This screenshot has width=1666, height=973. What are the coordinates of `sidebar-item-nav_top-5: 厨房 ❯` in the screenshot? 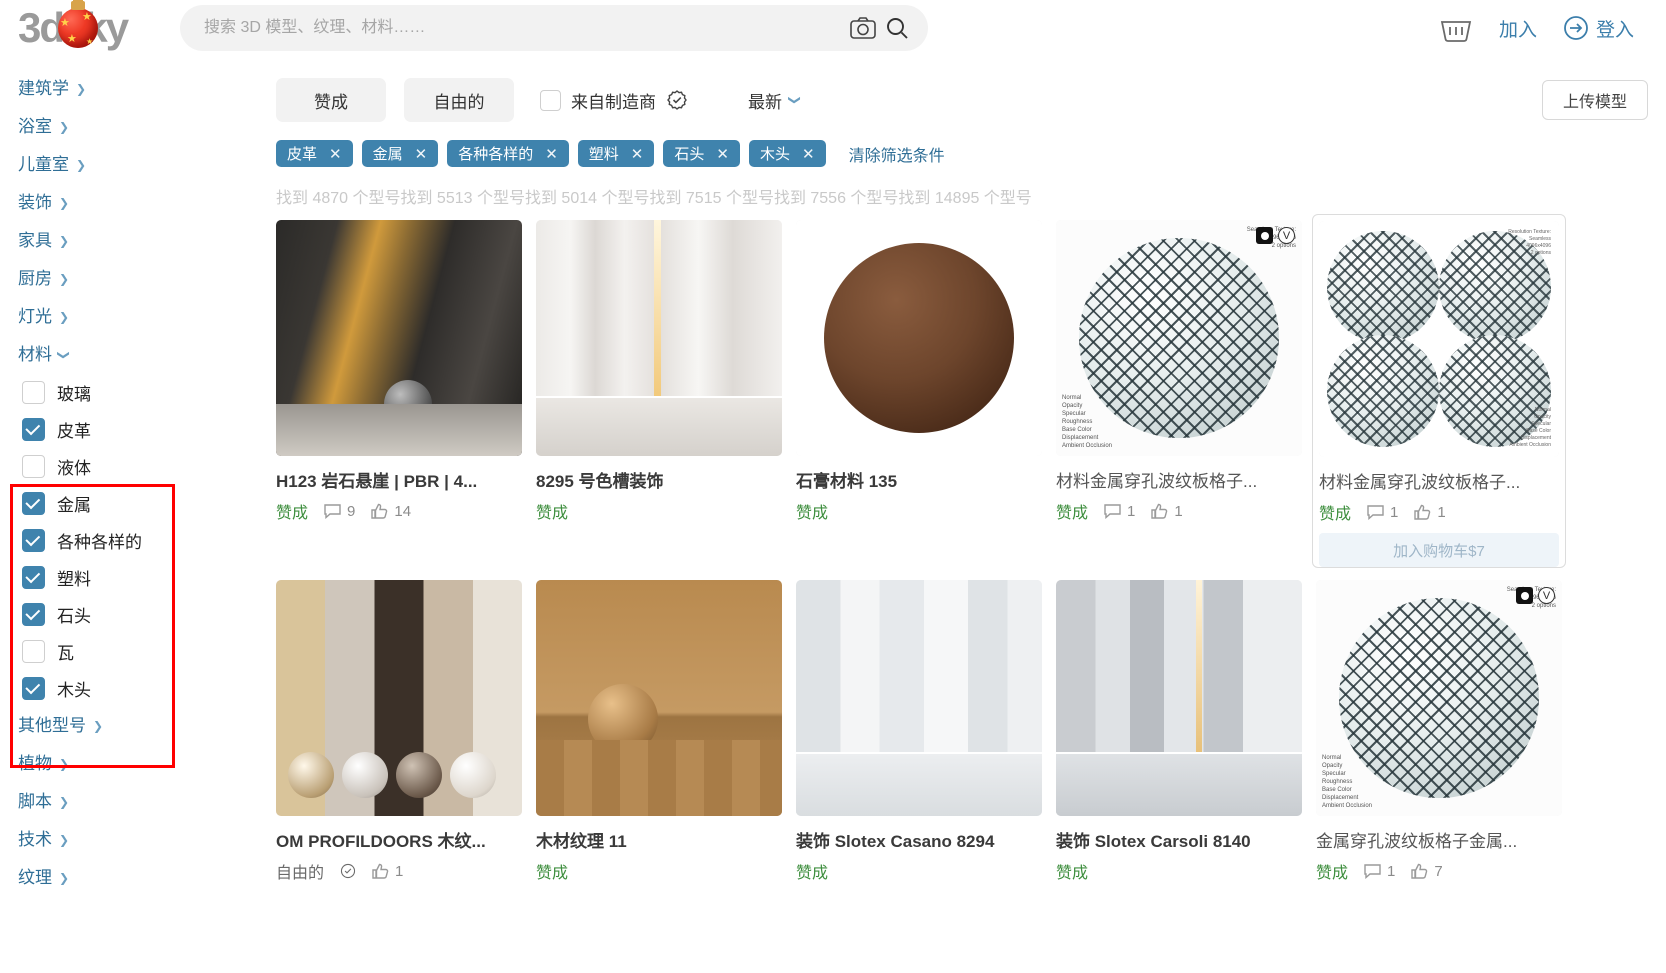 It's located at (43, 279).